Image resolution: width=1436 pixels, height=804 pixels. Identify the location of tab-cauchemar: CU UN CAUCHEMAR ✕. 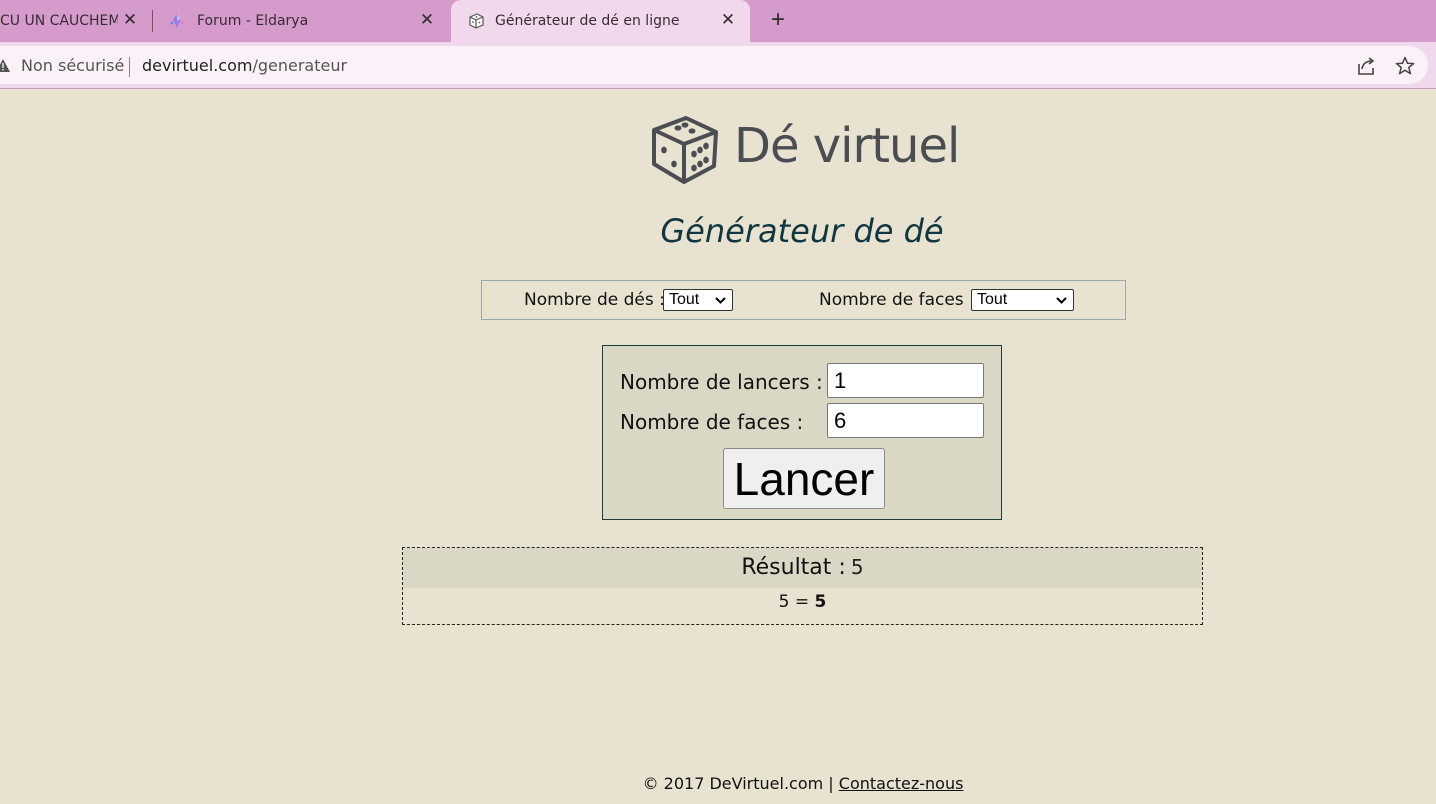
(76, 21).